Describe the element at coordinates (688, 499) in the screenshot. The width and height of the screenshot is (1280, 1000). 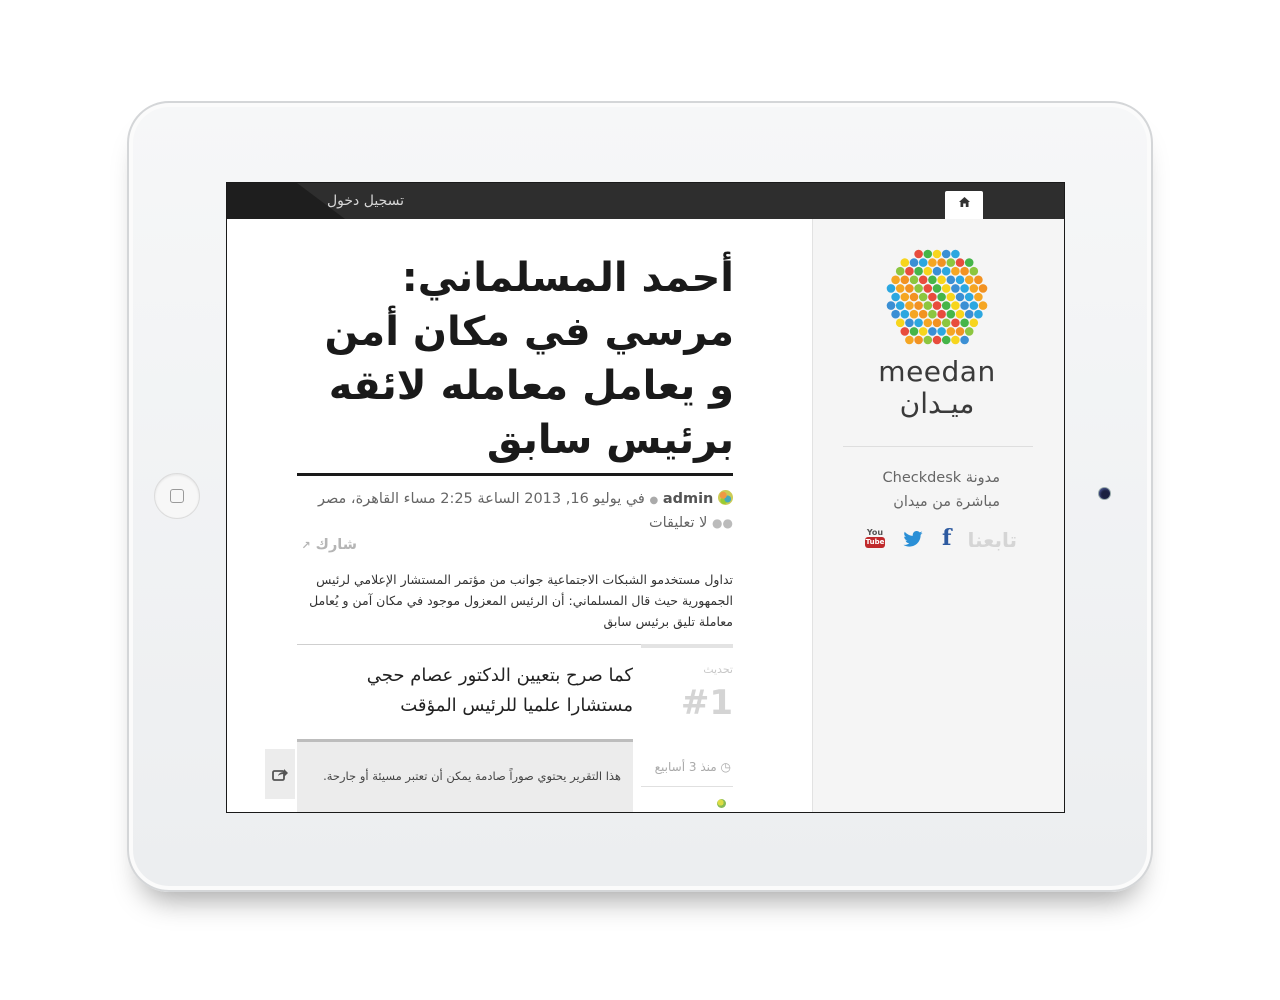
I see `author-link: admin` at that location.